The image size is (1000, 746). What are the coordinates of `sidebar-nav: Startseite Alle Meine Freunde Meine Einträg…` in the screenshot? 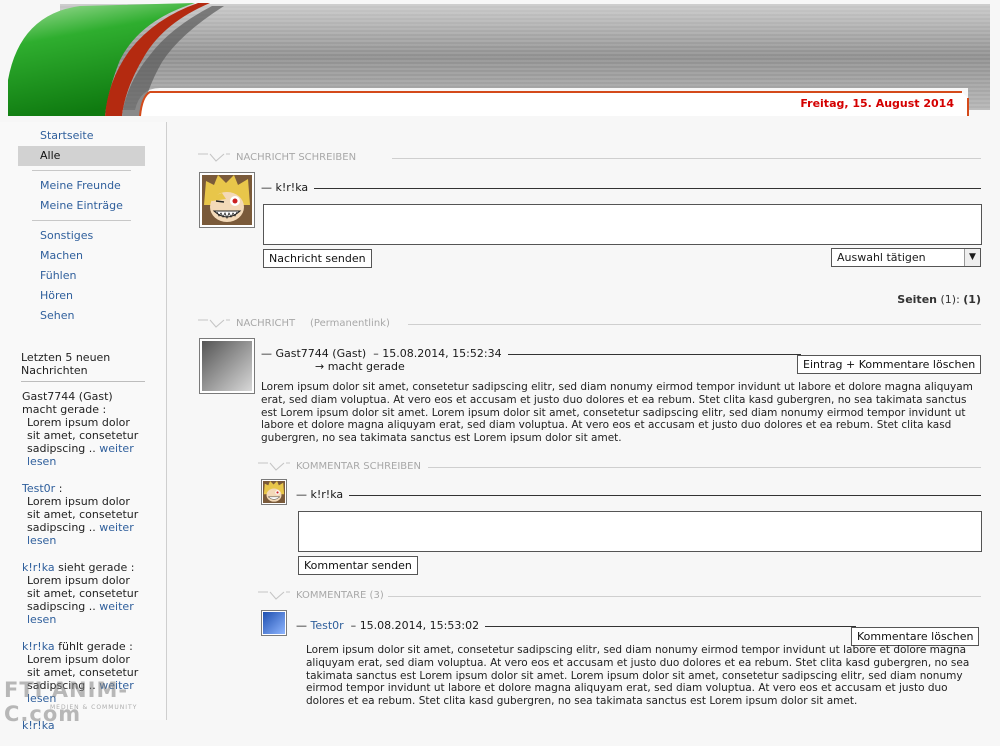 It's located at (81, 226).